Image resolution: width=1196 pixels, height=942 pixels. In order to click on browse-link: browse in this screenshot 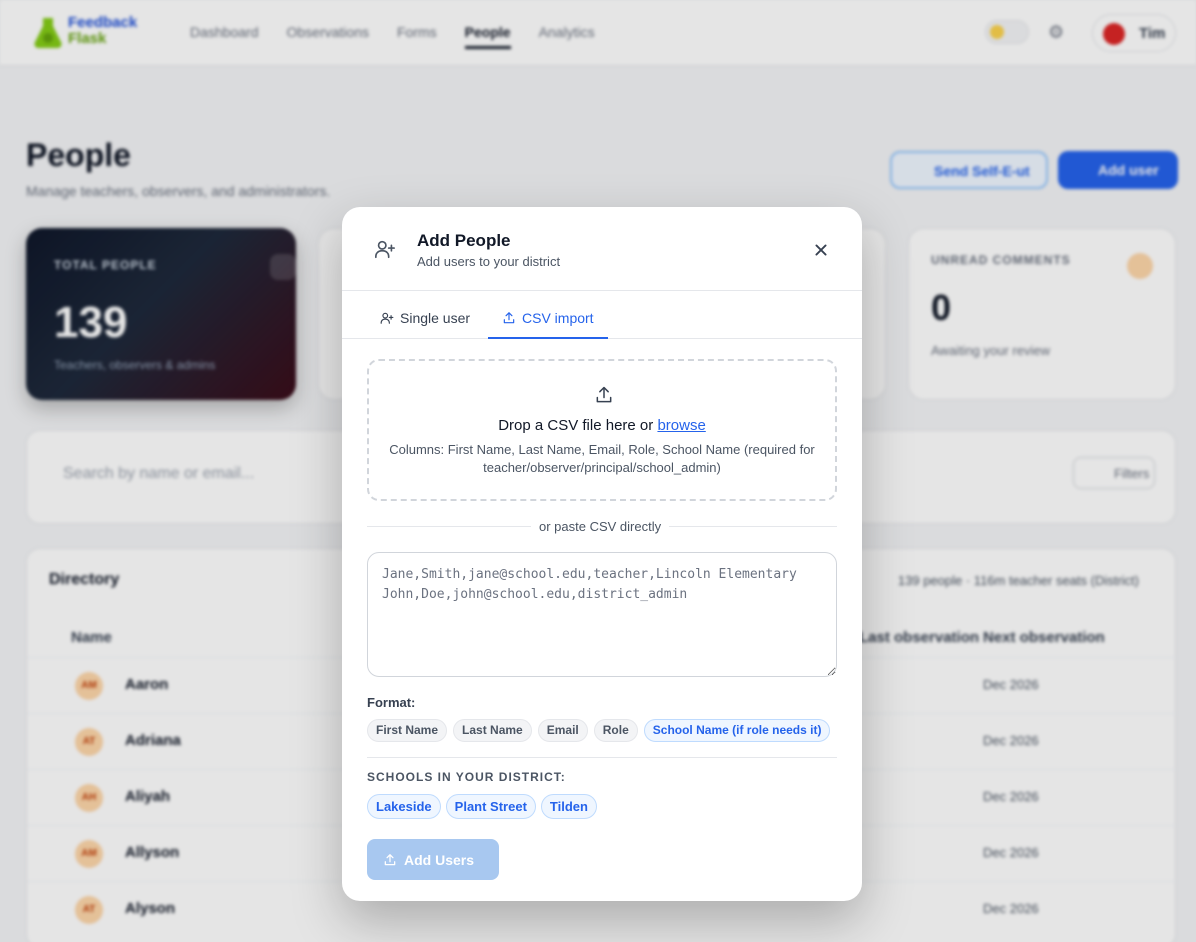, I will do `click(681, 425)`.